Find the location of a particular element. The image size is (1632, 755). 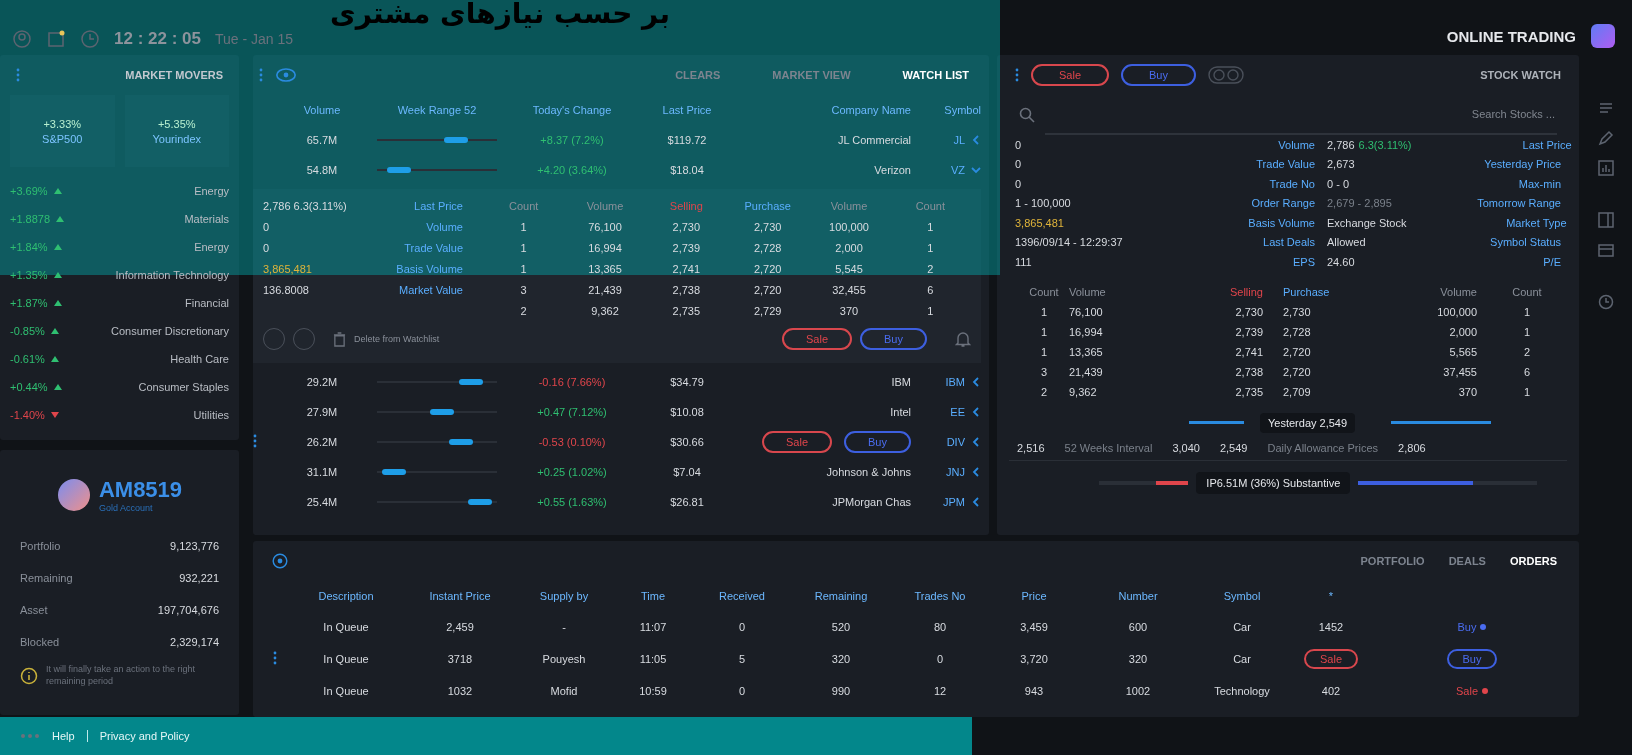

stat-label: Volume is located at coordinates (444, 226).